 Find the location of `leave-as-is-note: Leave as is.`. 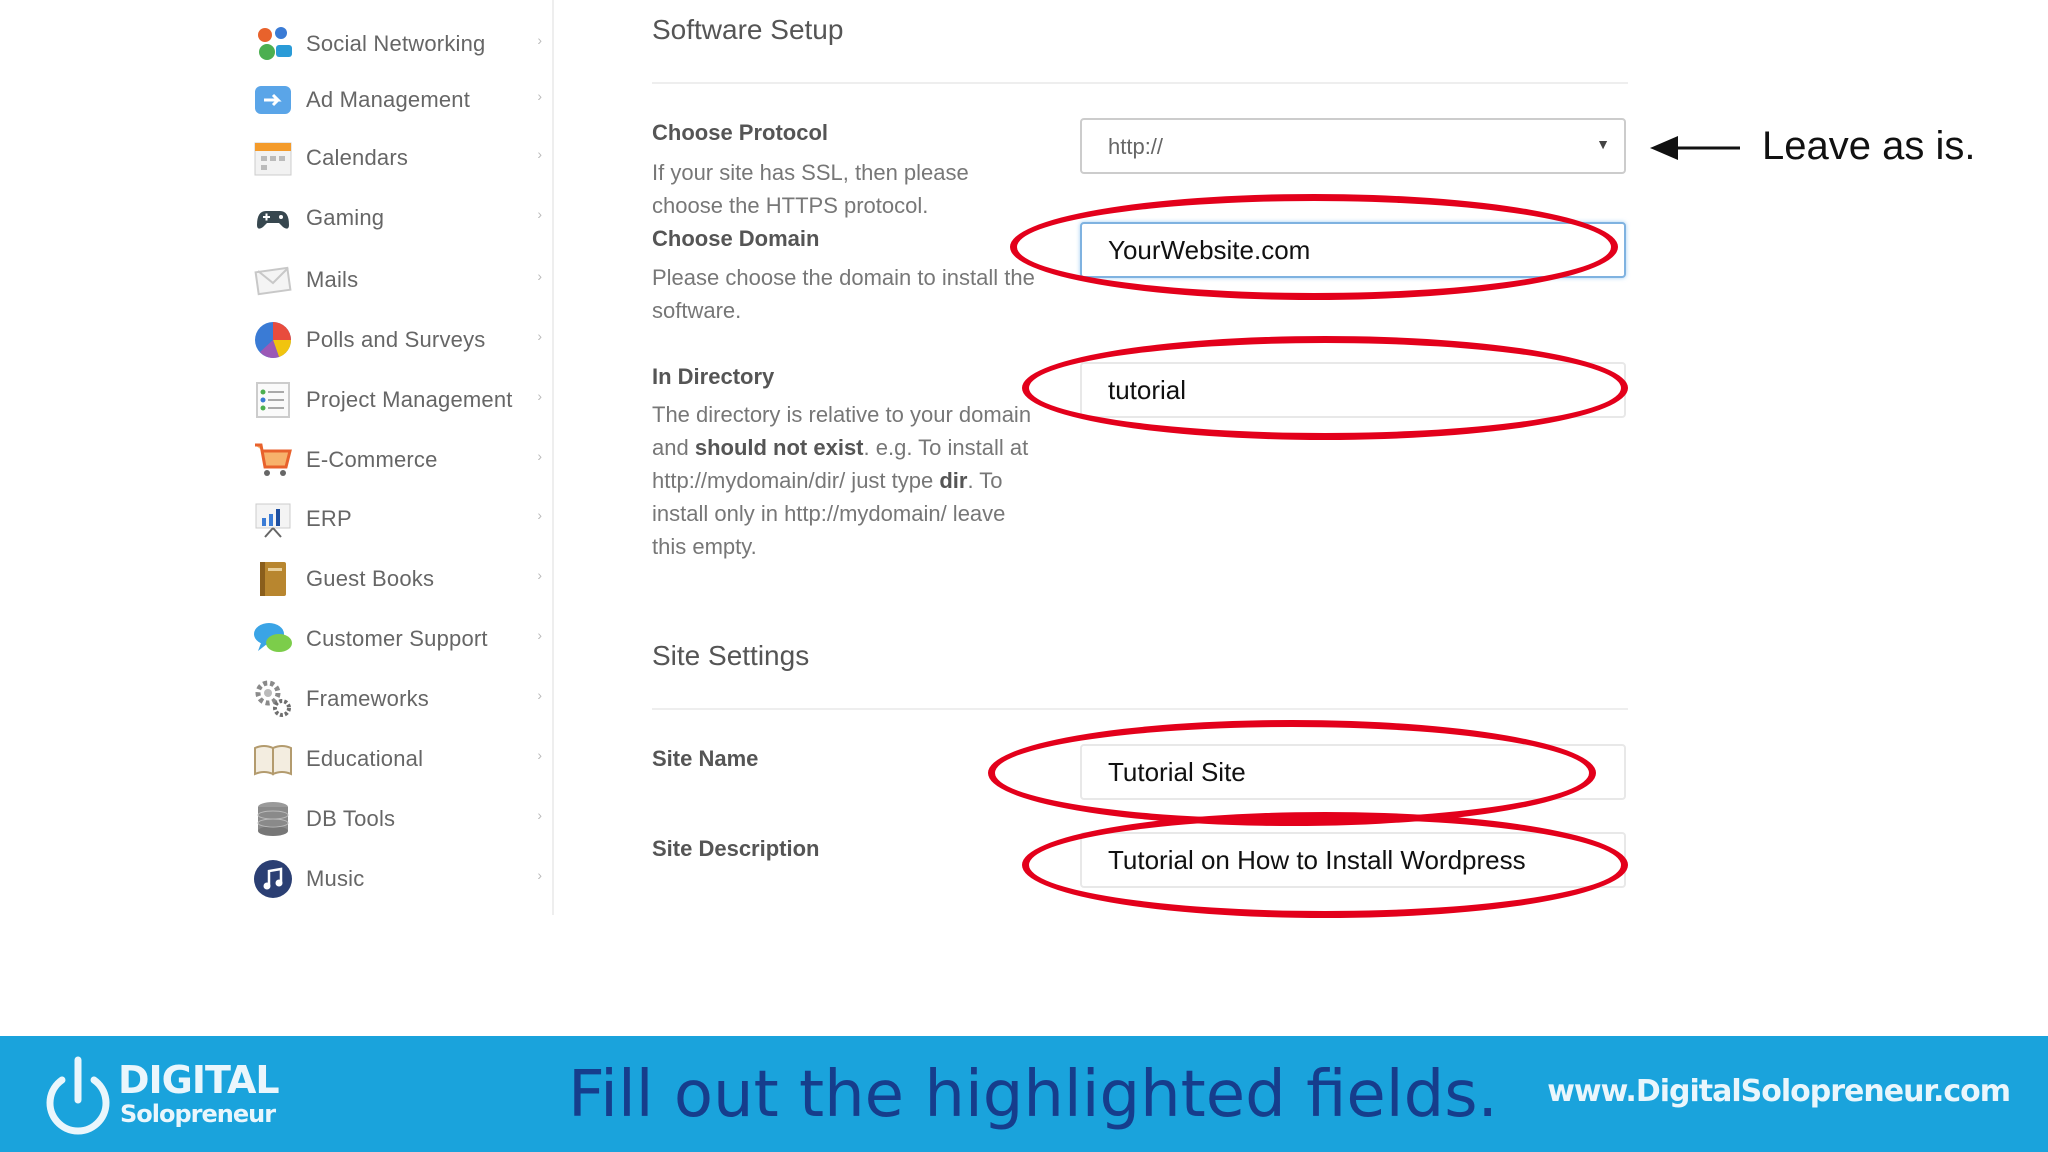

leave-as-is-note: Leave as is. is located at coordinates (1869, 146).